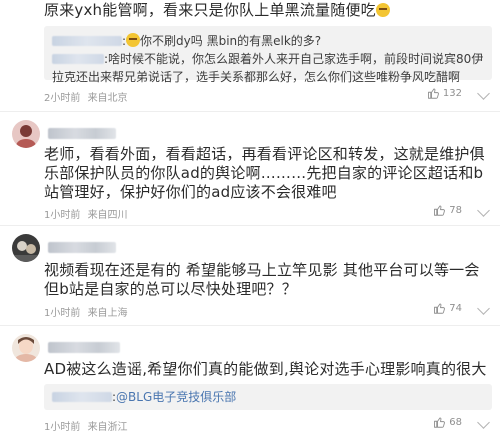 This screenshot has height=440, width=500. I want to click on comment-meta: 1小时前 来自上海, so click(86, 311).